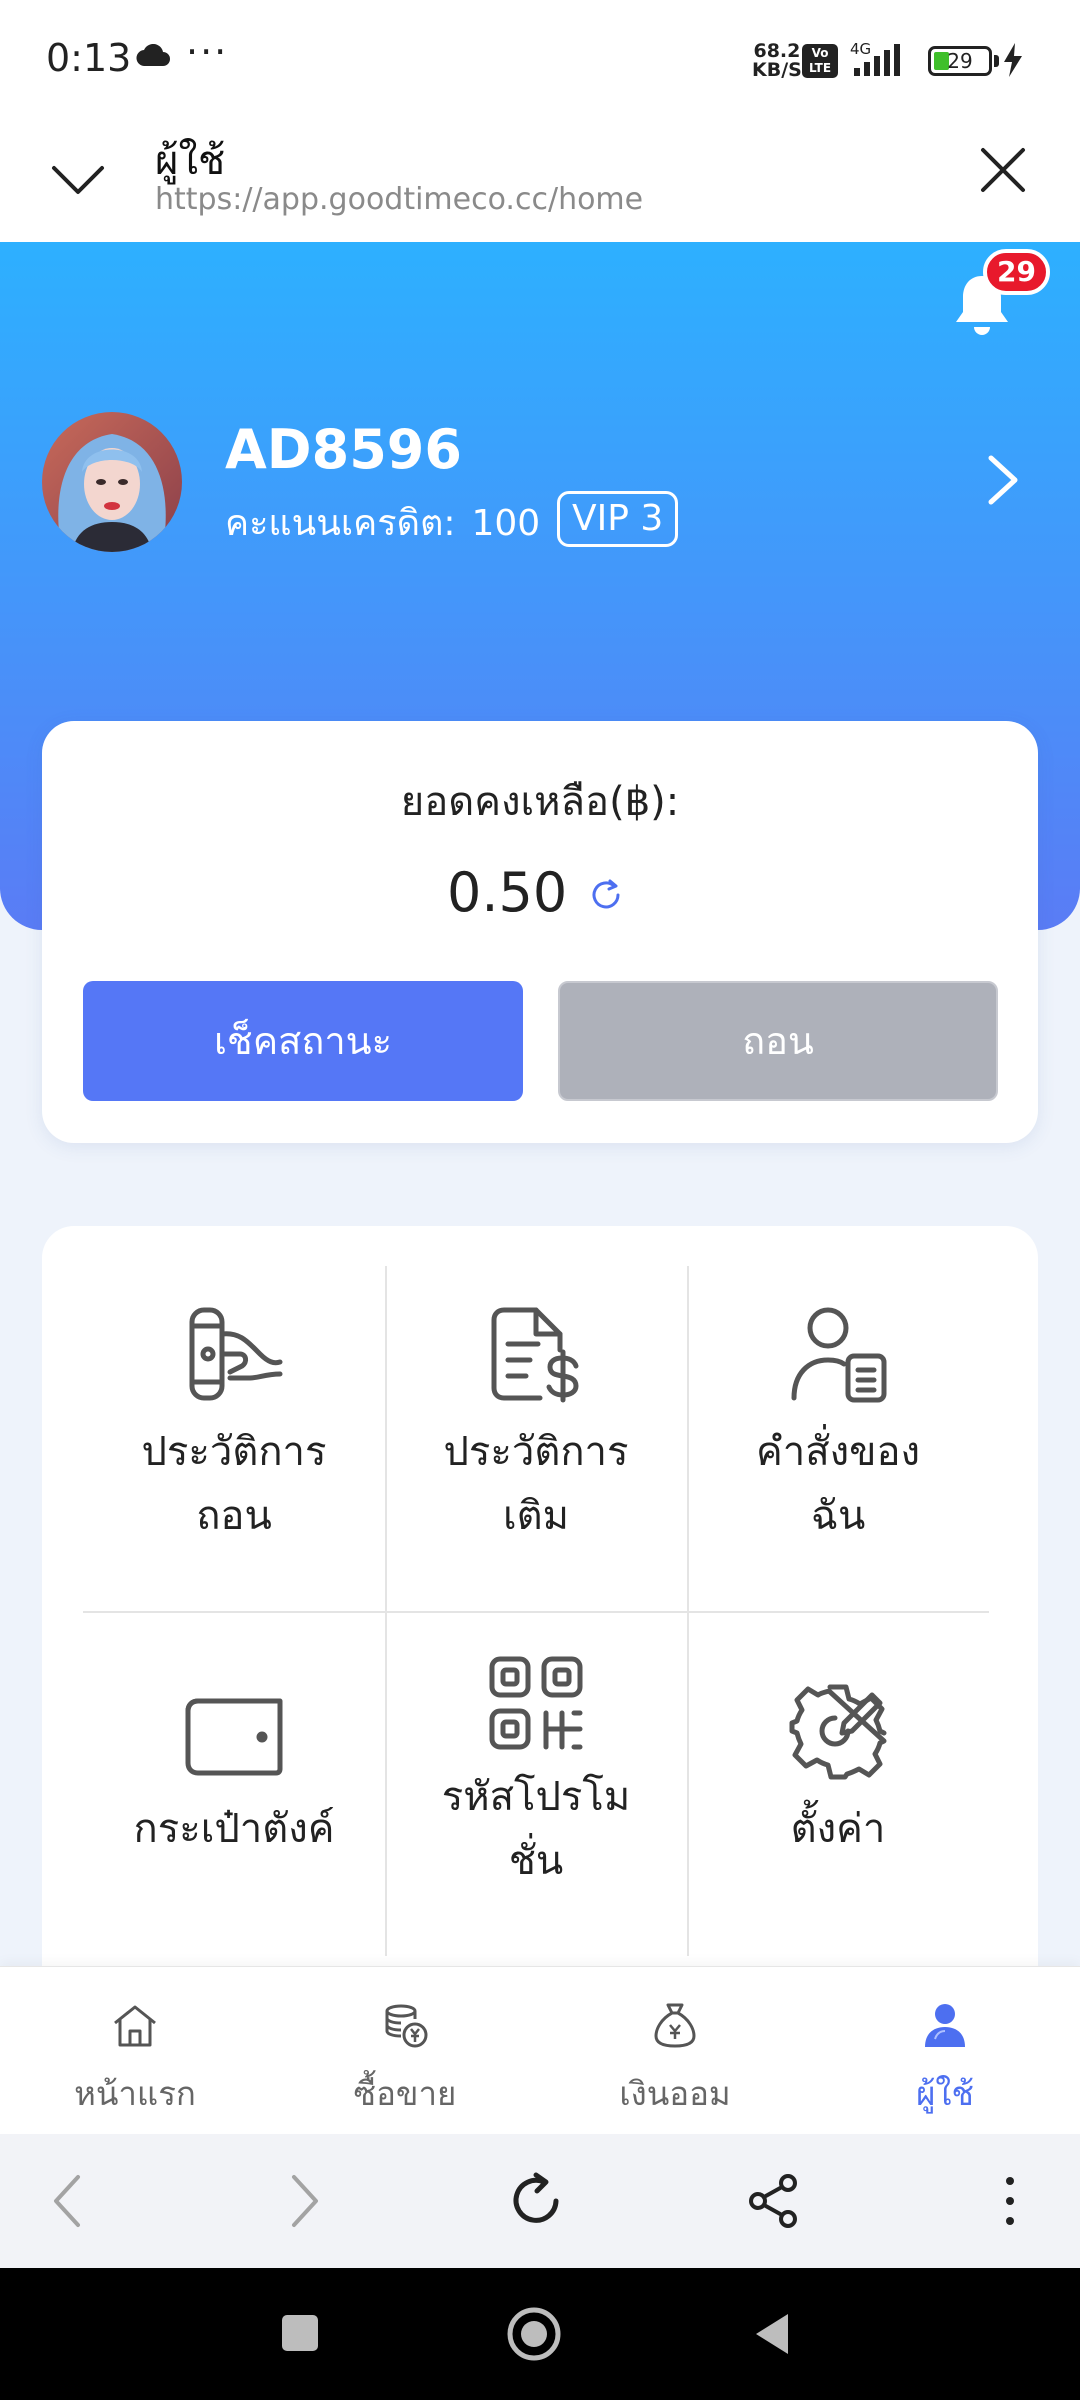  I want to click on menu-item-deposit-history: ประวัติการ เติม, so click(536, 1438).